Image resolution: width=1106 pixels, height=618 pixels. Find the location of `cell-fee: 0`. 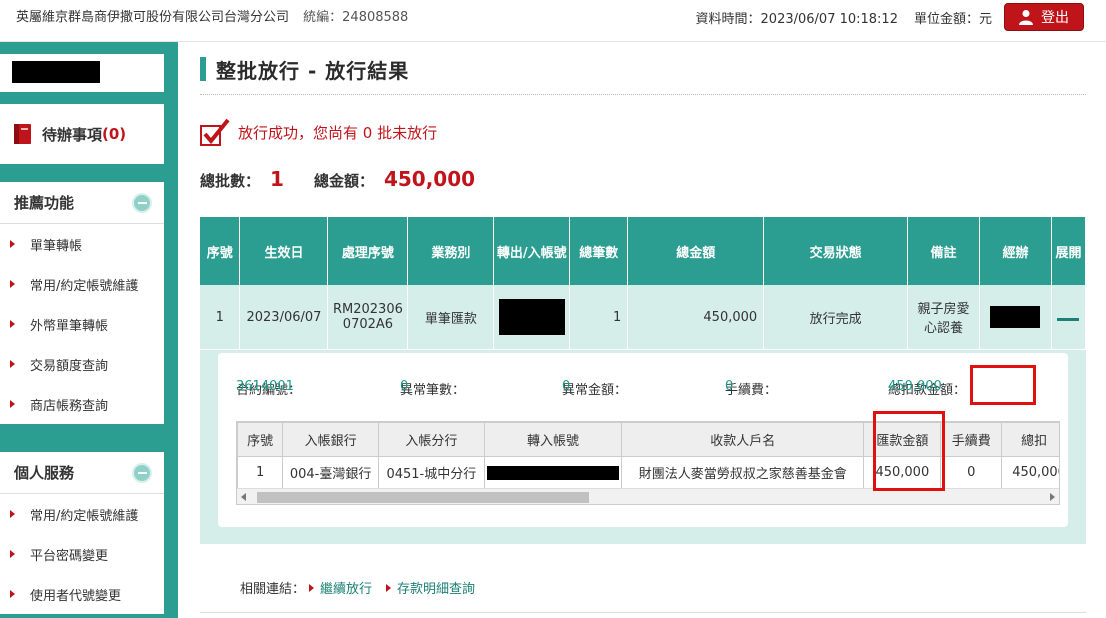

cell-fee: 0 is located at coordinates (971, 472).